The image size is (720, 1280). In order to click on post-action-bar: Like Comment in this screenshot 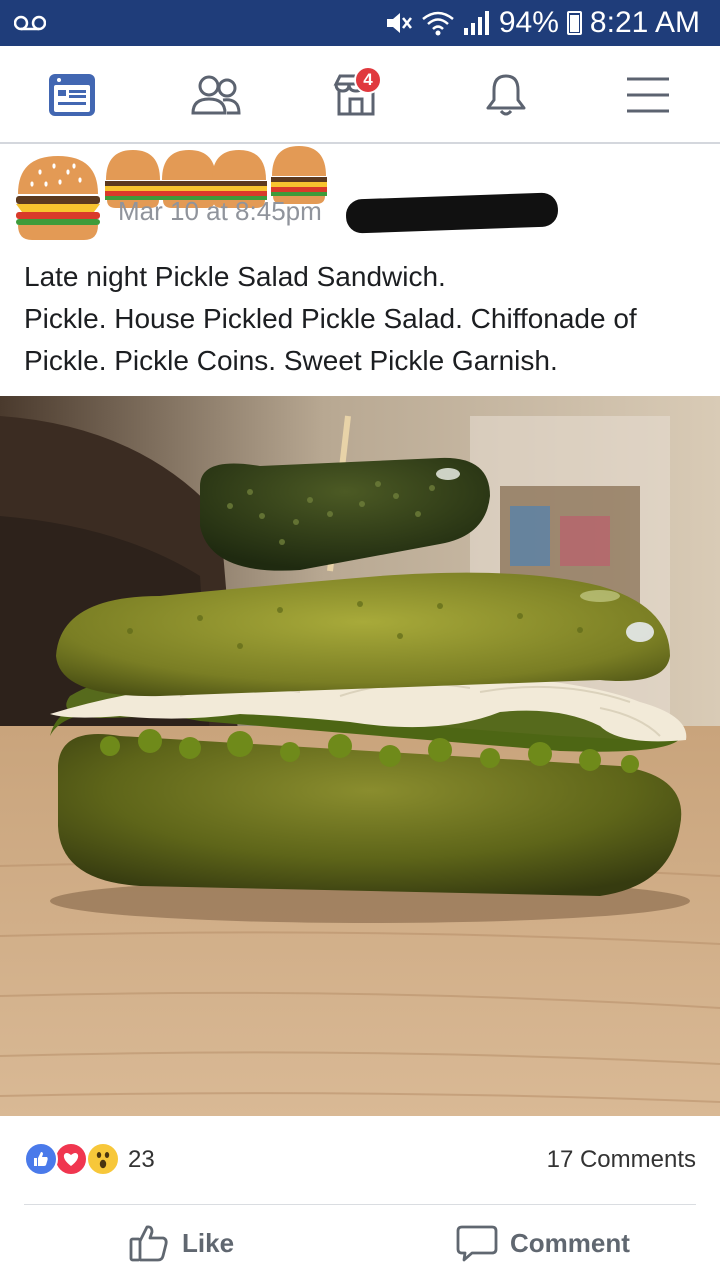, I will do `click(360, 1243)`.